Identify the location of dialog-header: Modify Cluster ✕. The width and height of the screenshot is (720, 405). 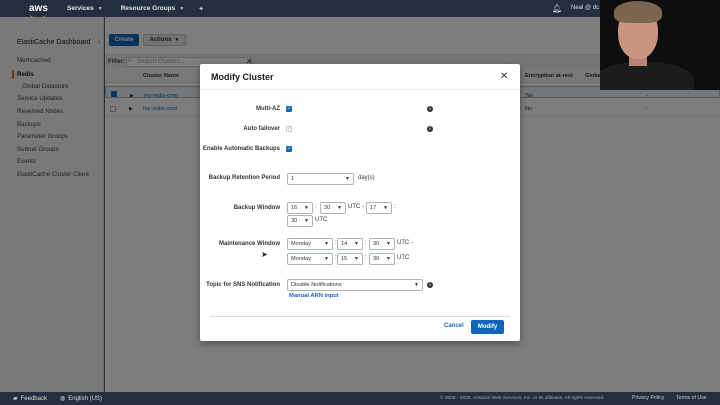
(360, 77).